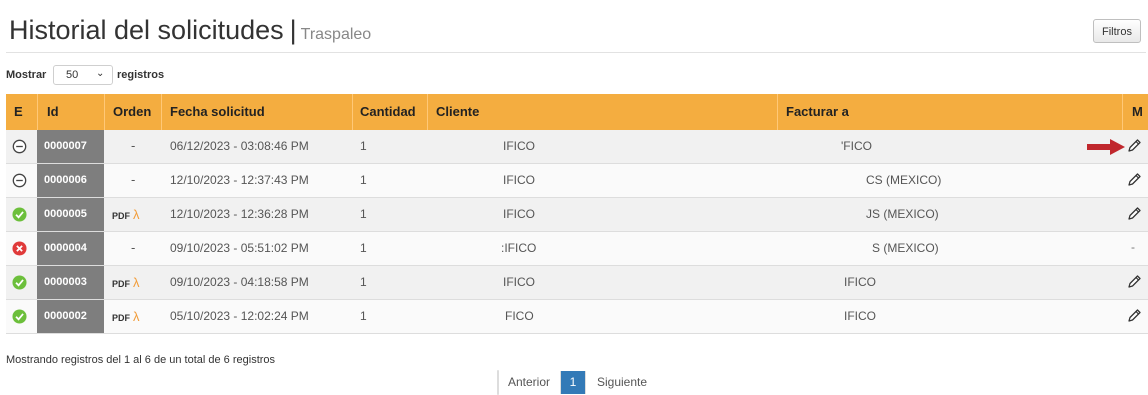 This screenshot has width=1148, height=395. I want to click on records-per-page-select: 50 ⌄, so click(83, 75).